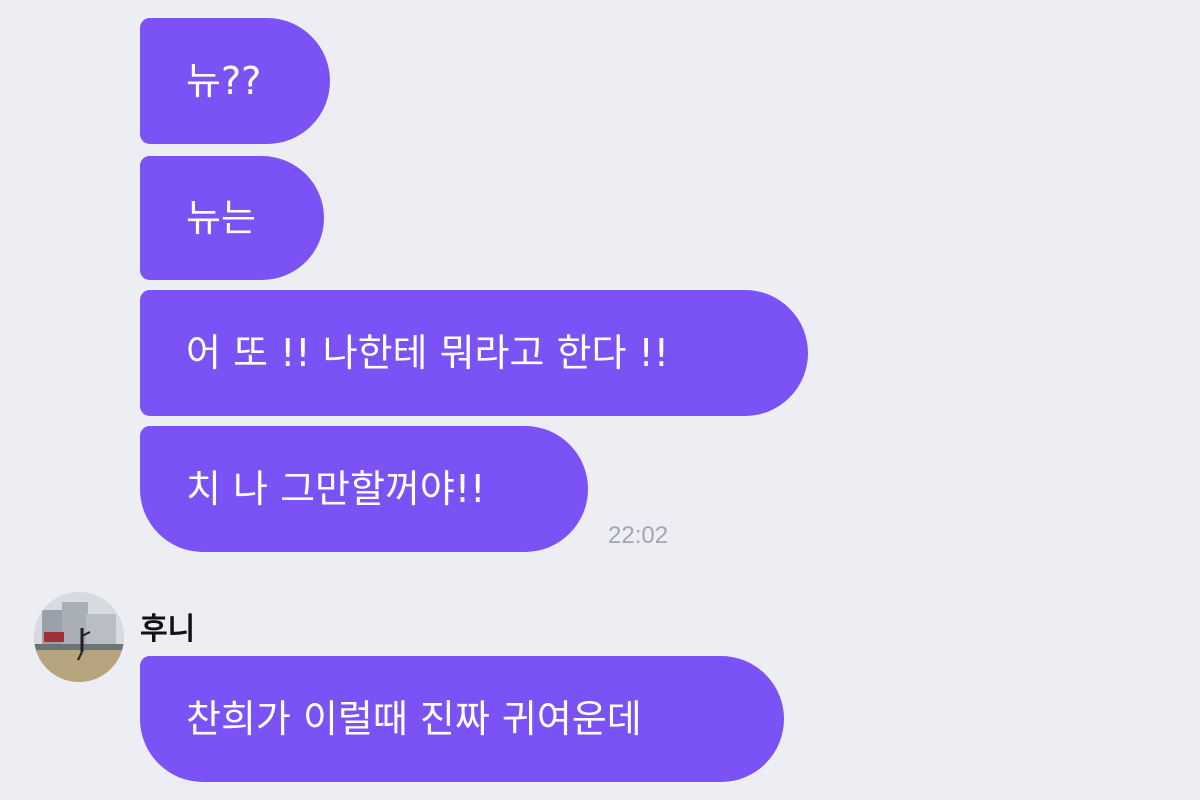 The image size is (1200, 800). Describe the element at coordinates (336, 489) in the screenshot. I see `message-text: 치 나 그만할꺼야!!` at that location.